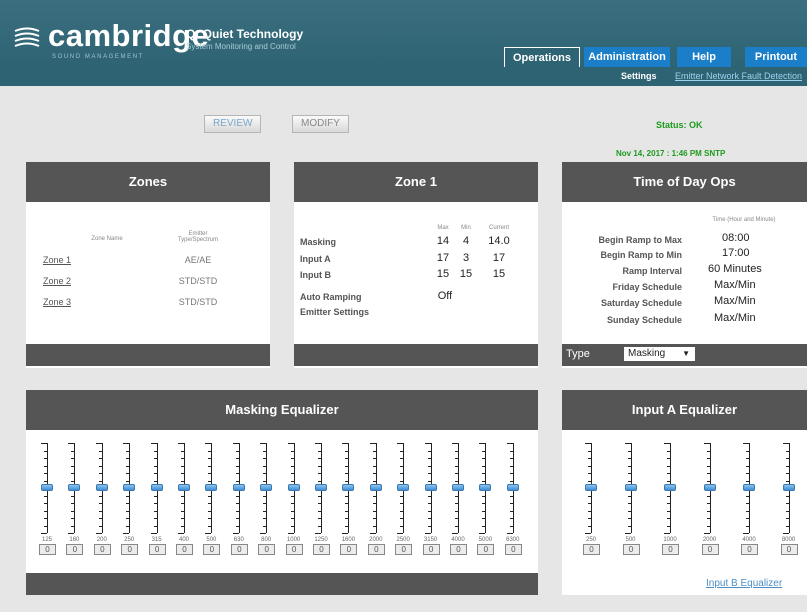  Describe the element at coordinates (57, 302) in the screenshot. I see `zone-3-link: Zone 3` at that location.